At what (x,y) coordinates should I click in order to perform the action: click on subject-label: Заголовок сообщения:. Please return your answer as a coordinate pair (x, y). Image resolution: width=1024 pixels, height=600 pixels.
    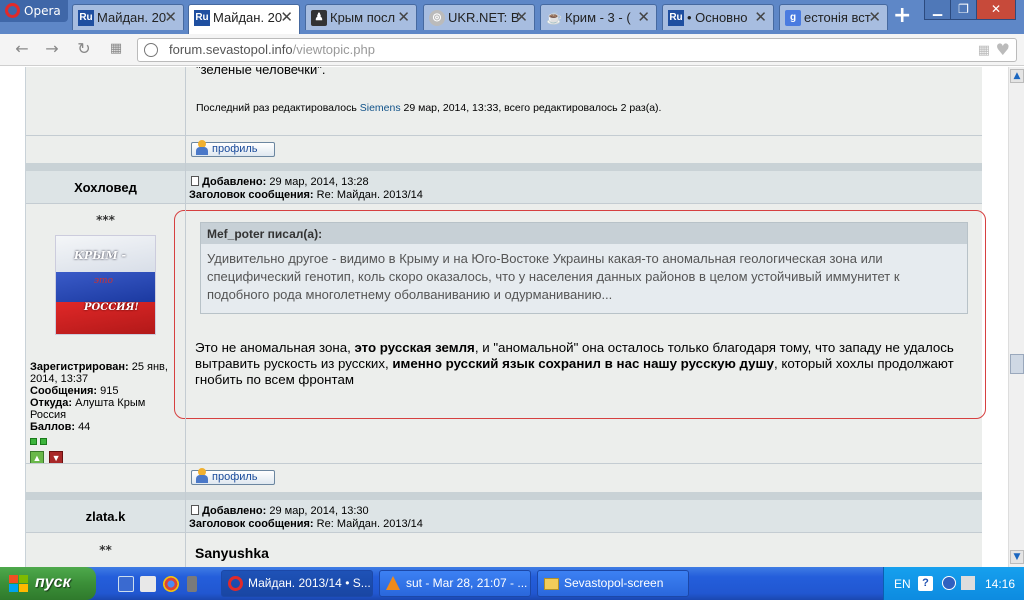
    Looking at the image, I should click on (251, 195).